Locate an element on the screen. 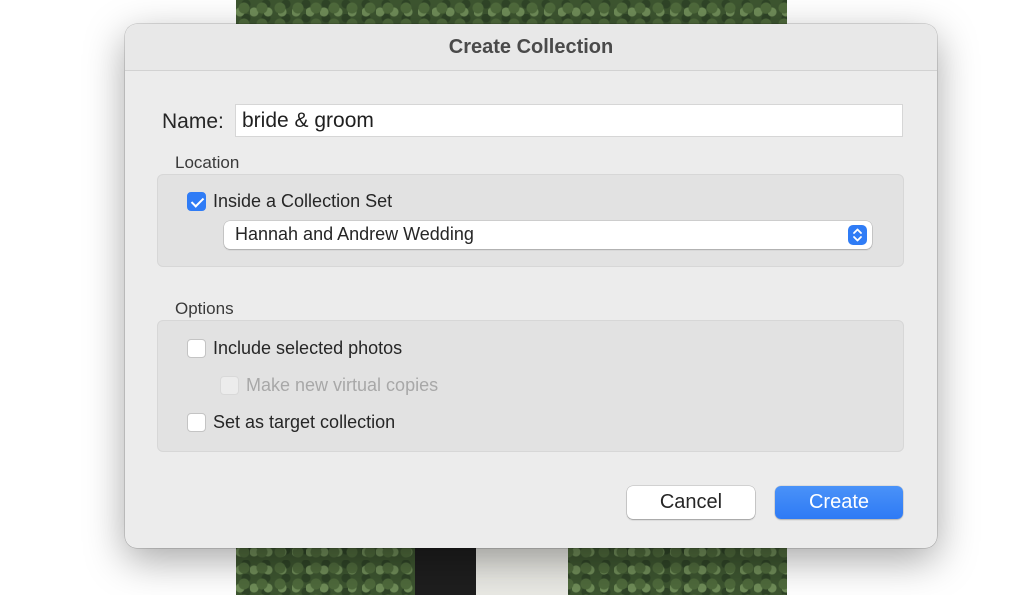  up-down-chevron-icon is located at coordinates (857, 235).